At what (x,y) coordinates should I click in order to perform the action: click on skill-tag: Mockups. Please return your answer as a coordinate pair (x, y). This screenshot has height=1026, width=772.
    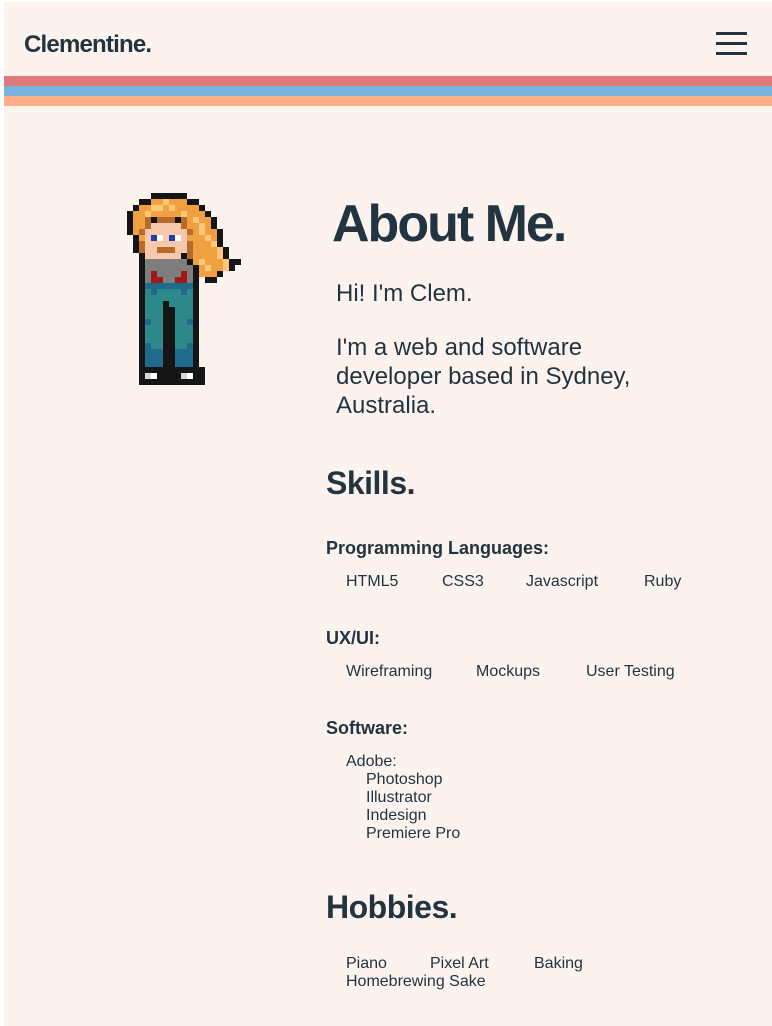
    Looking at the image, I should click on (508, 671).